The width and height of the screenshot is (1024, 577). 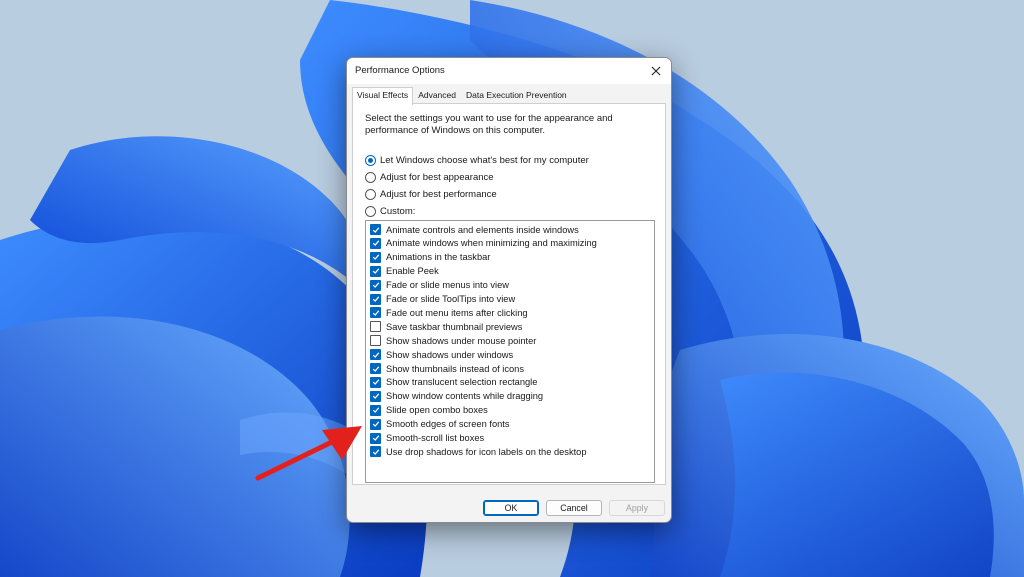 I want to click on effect-label: Fade or slide ToolTips into view, so click(x=451, y=299).